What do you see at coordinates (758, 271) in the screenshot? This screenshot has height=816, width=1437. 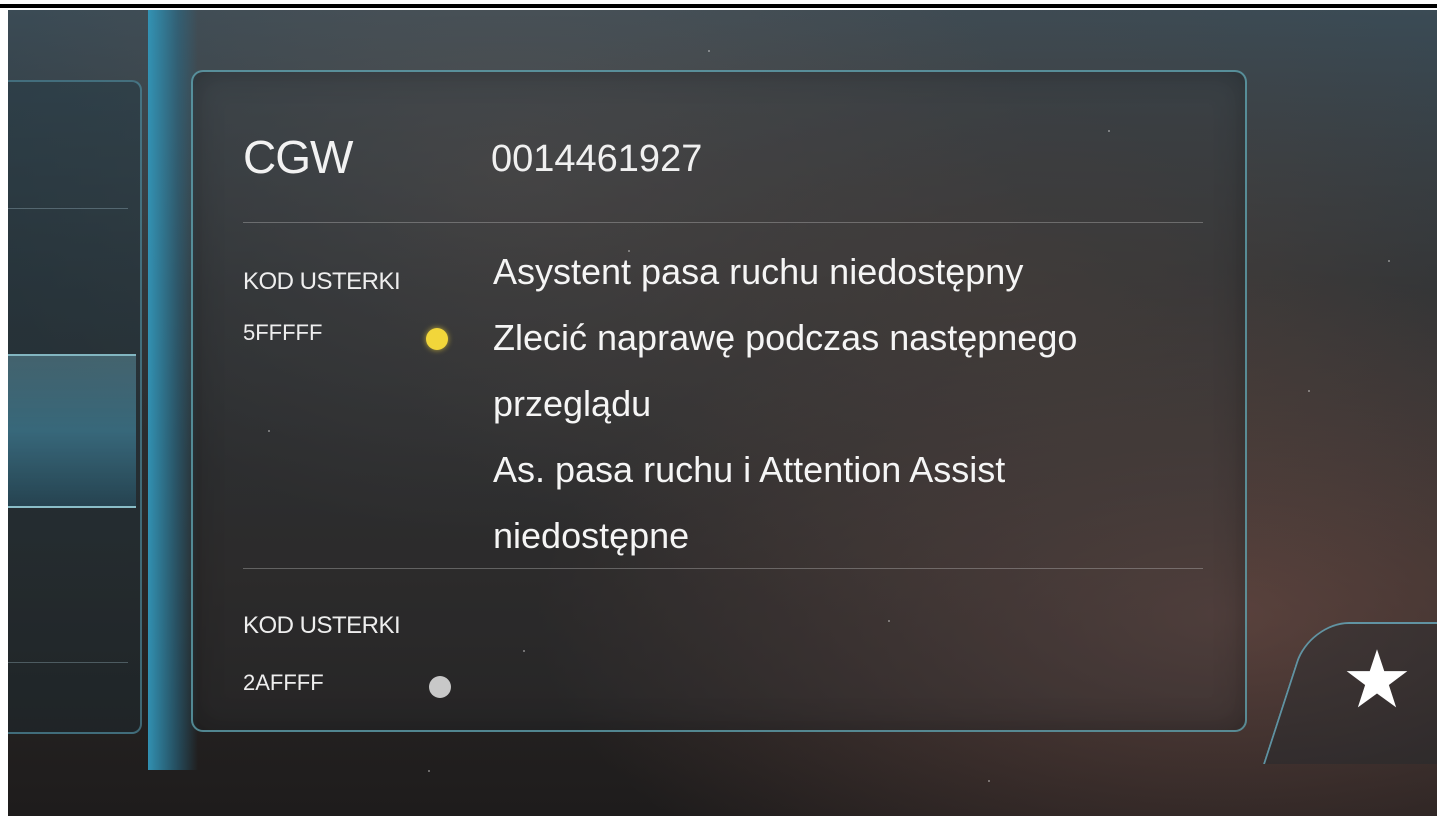 I see `fault-message: Asystent pasa ruchu niedostępny` at bounding box center [758, 271].